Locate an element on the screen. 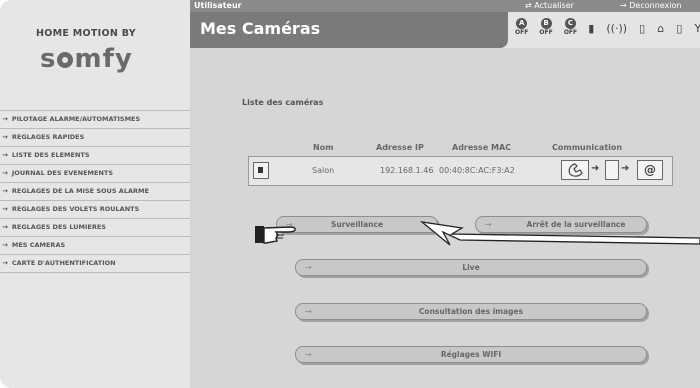 The height and width of the screenshot is (388, 700). stop-surveillance-button: → Arrêt de la surveillance is located at coordinates (561, 224).